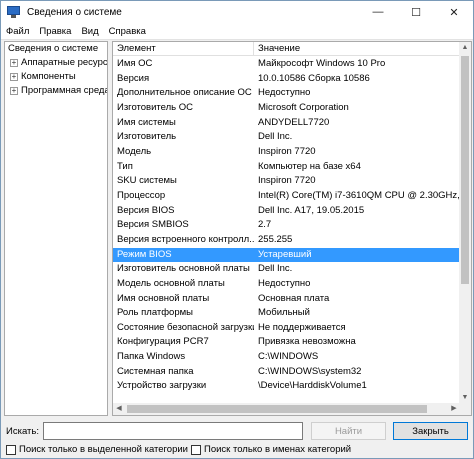  What do you see at coordinates (294, 298) in the screenshot?
I see `row-value-cell: Основная плата` at bounding box center [294, 298].